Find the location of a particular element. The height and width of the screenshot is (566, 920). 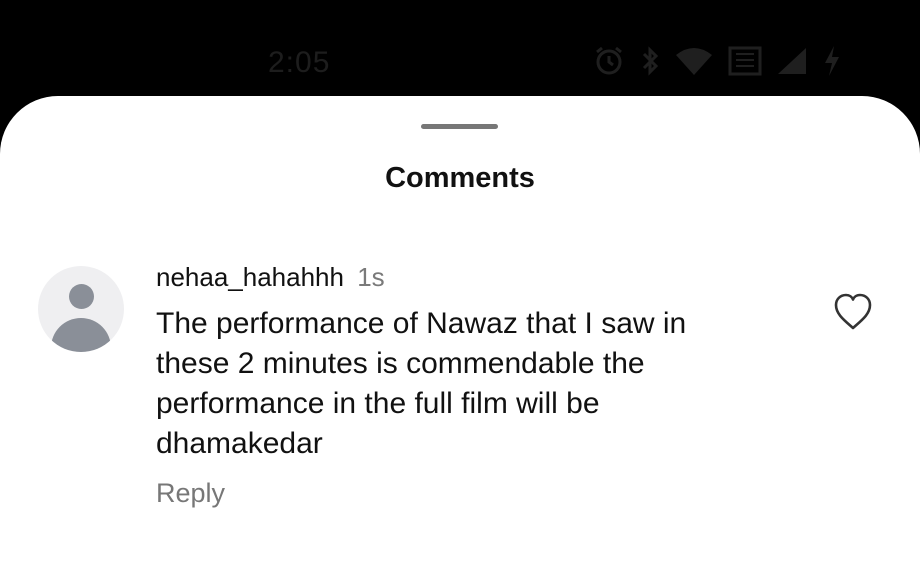

comment-timestamp: 1s is located at coordinates (371, 277).